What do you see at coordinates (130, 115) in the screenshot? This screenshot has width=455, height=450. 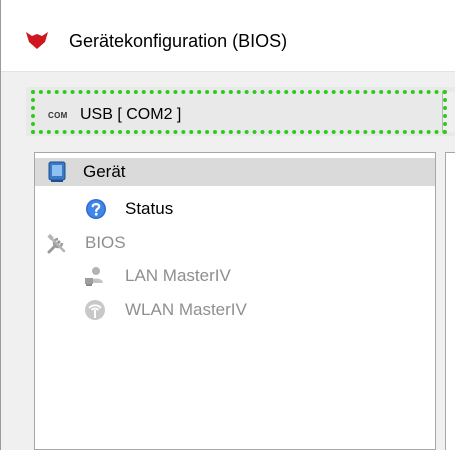 I see `connection-label: USB [ COM2 ]` at bounding box center [130, 115].